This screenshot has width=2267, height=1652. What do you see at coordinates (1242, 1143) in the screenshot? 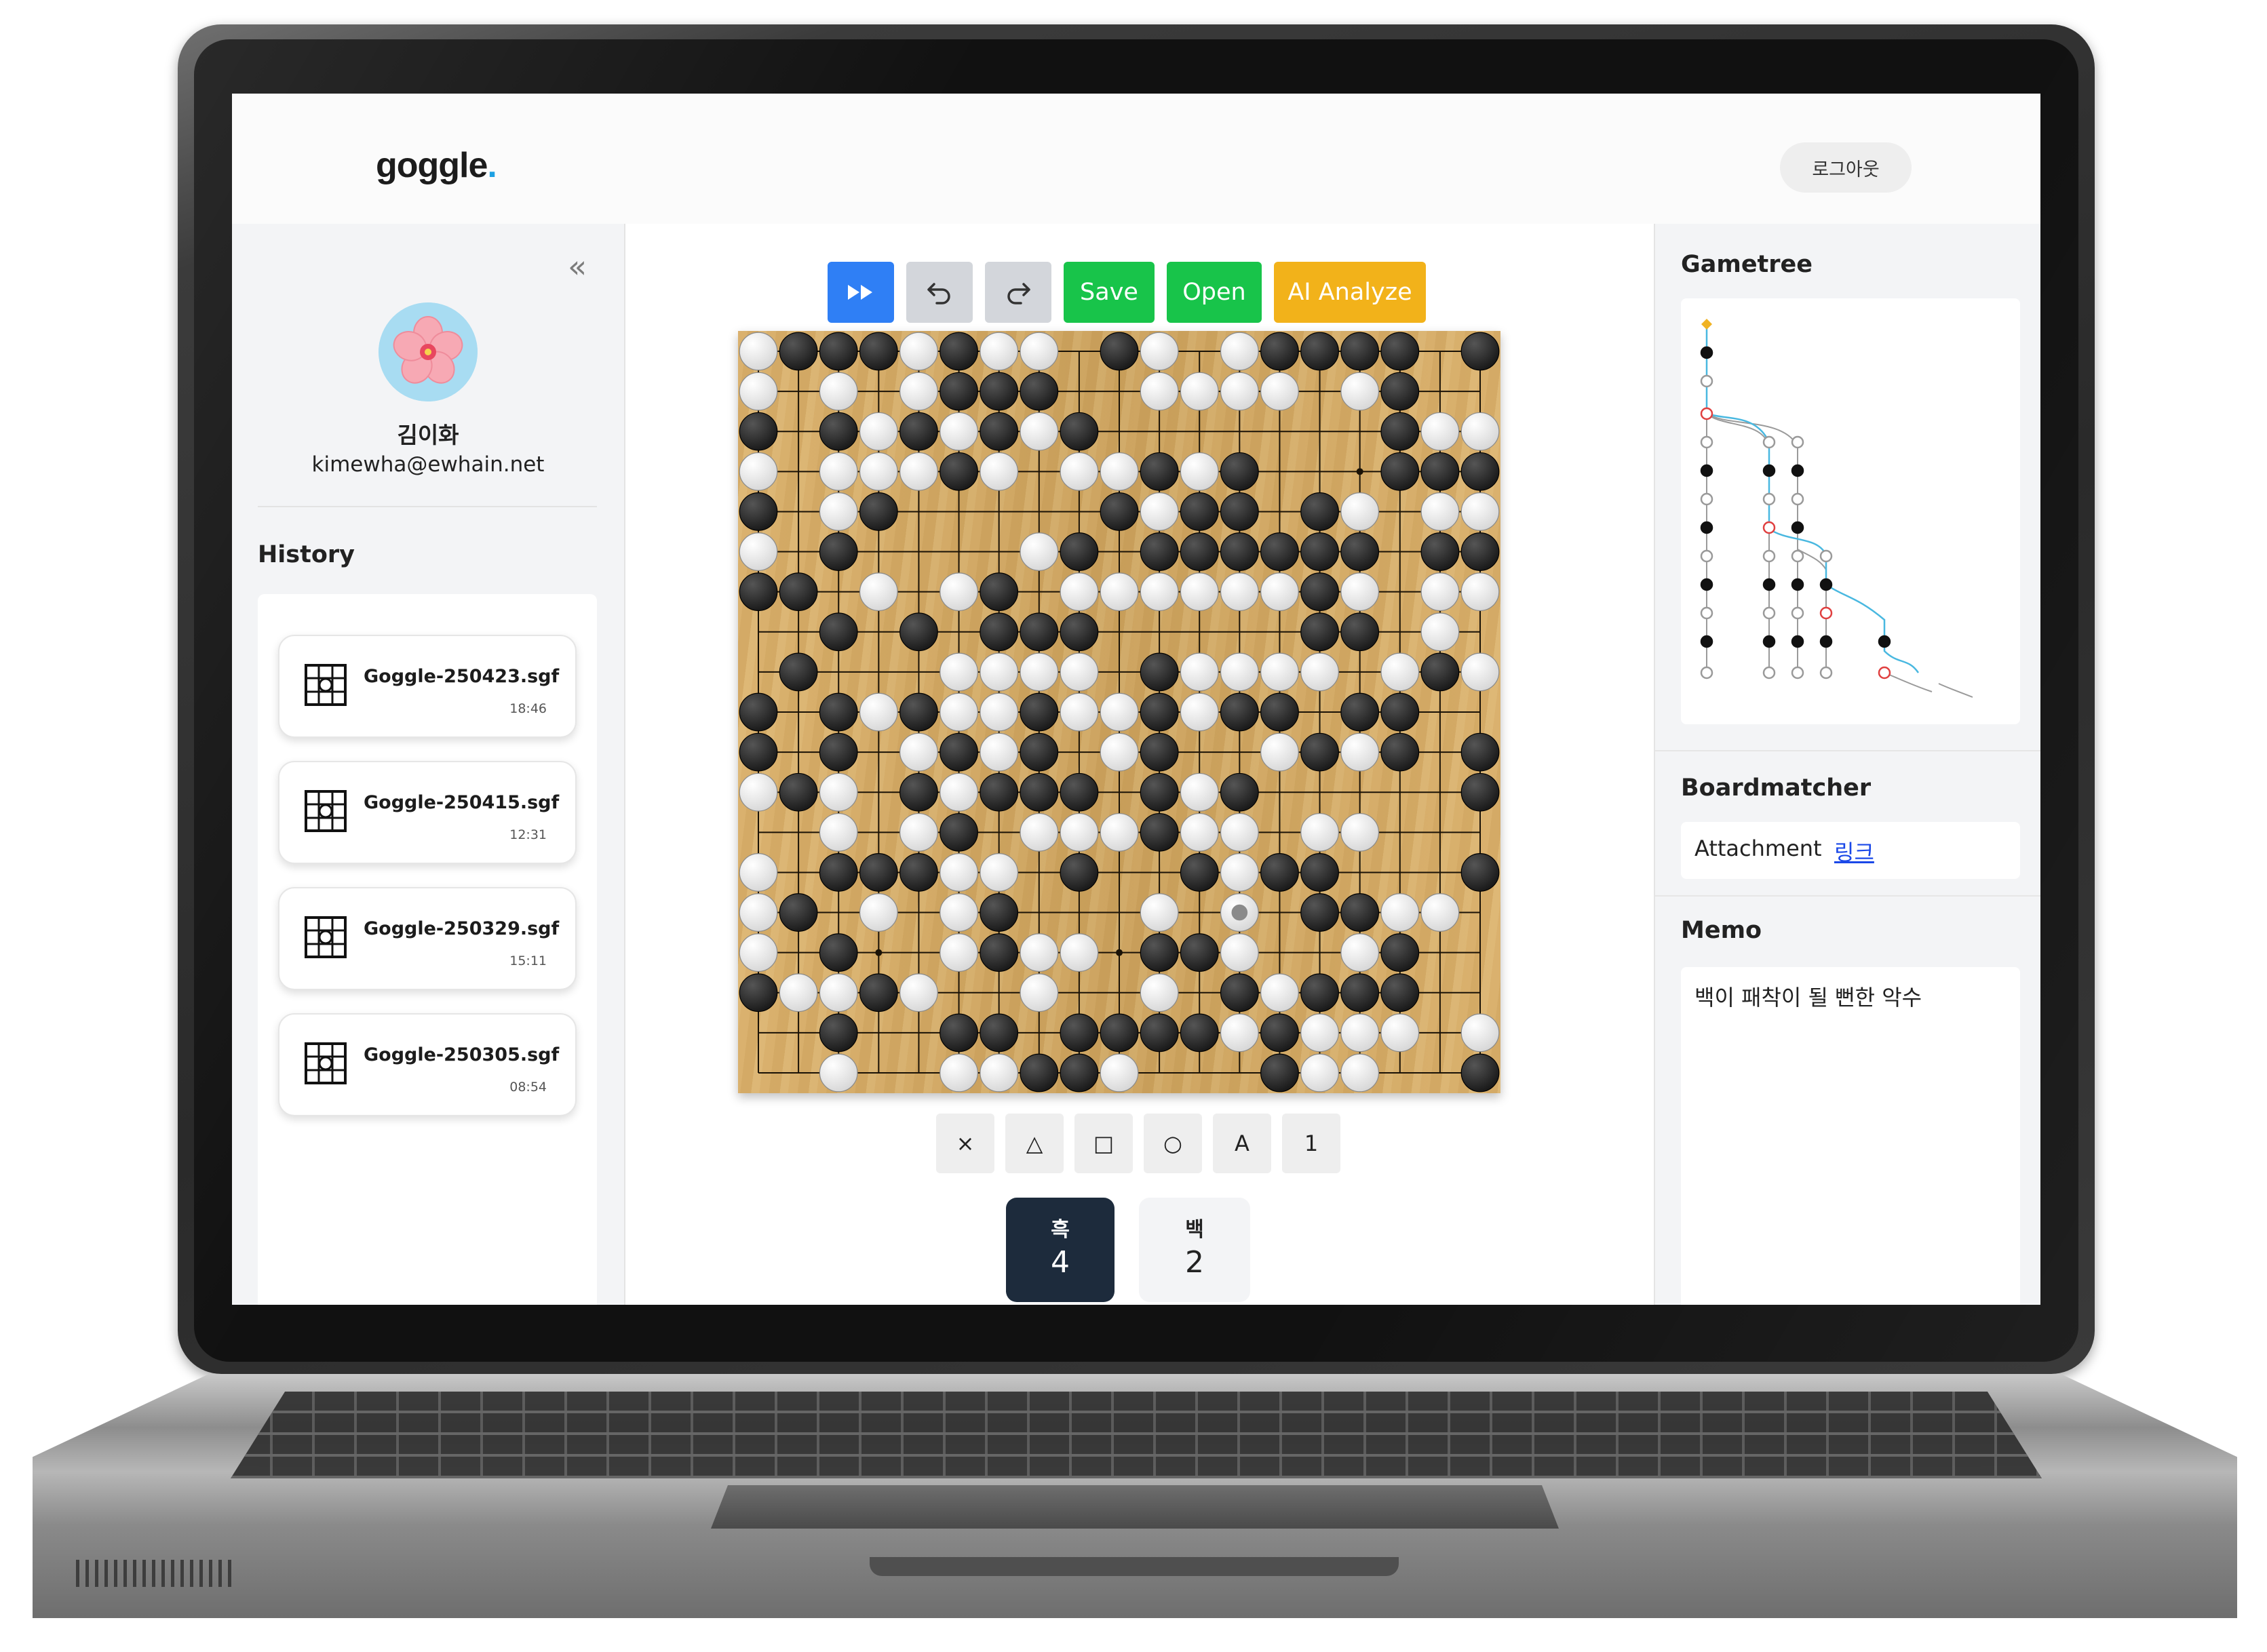
I see `letter-mark-button: A` at bounding box center [1242, 1143].